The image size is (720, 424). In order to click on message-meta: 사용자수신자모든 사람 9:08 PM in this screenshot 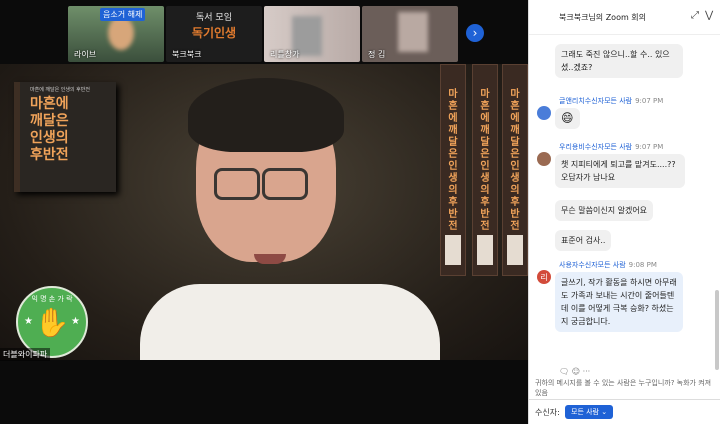, I will do `click(608, 265)`.